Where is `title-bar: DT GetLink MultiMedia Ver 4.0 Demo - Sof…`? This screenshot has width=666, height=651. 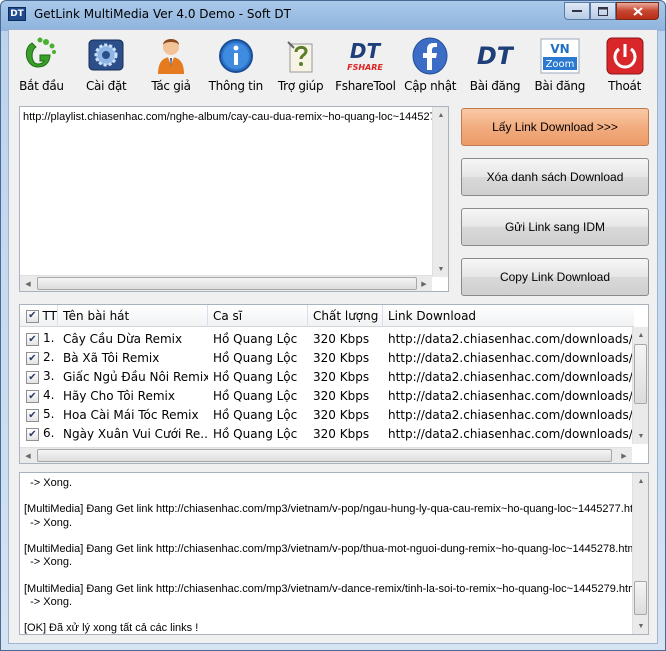 title-bar: DT GetLink MultiMedia Ver 4.0 Demo - Sof… is located at coordinates (333, 14).